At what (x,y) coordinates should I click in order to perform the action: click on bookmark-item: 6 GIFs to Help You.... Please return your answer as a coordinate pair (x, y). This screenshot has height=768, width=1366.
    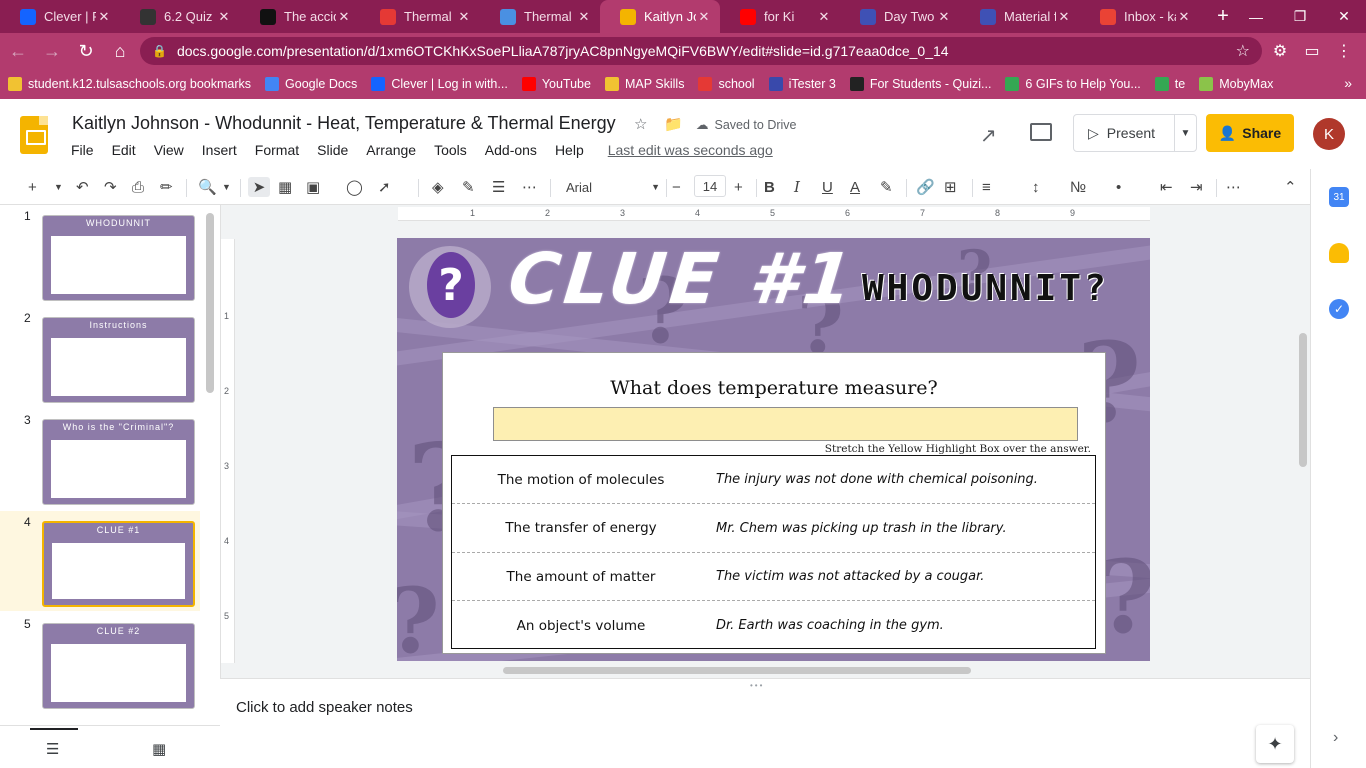
    Looking at the image, I should click on (1073, 84).